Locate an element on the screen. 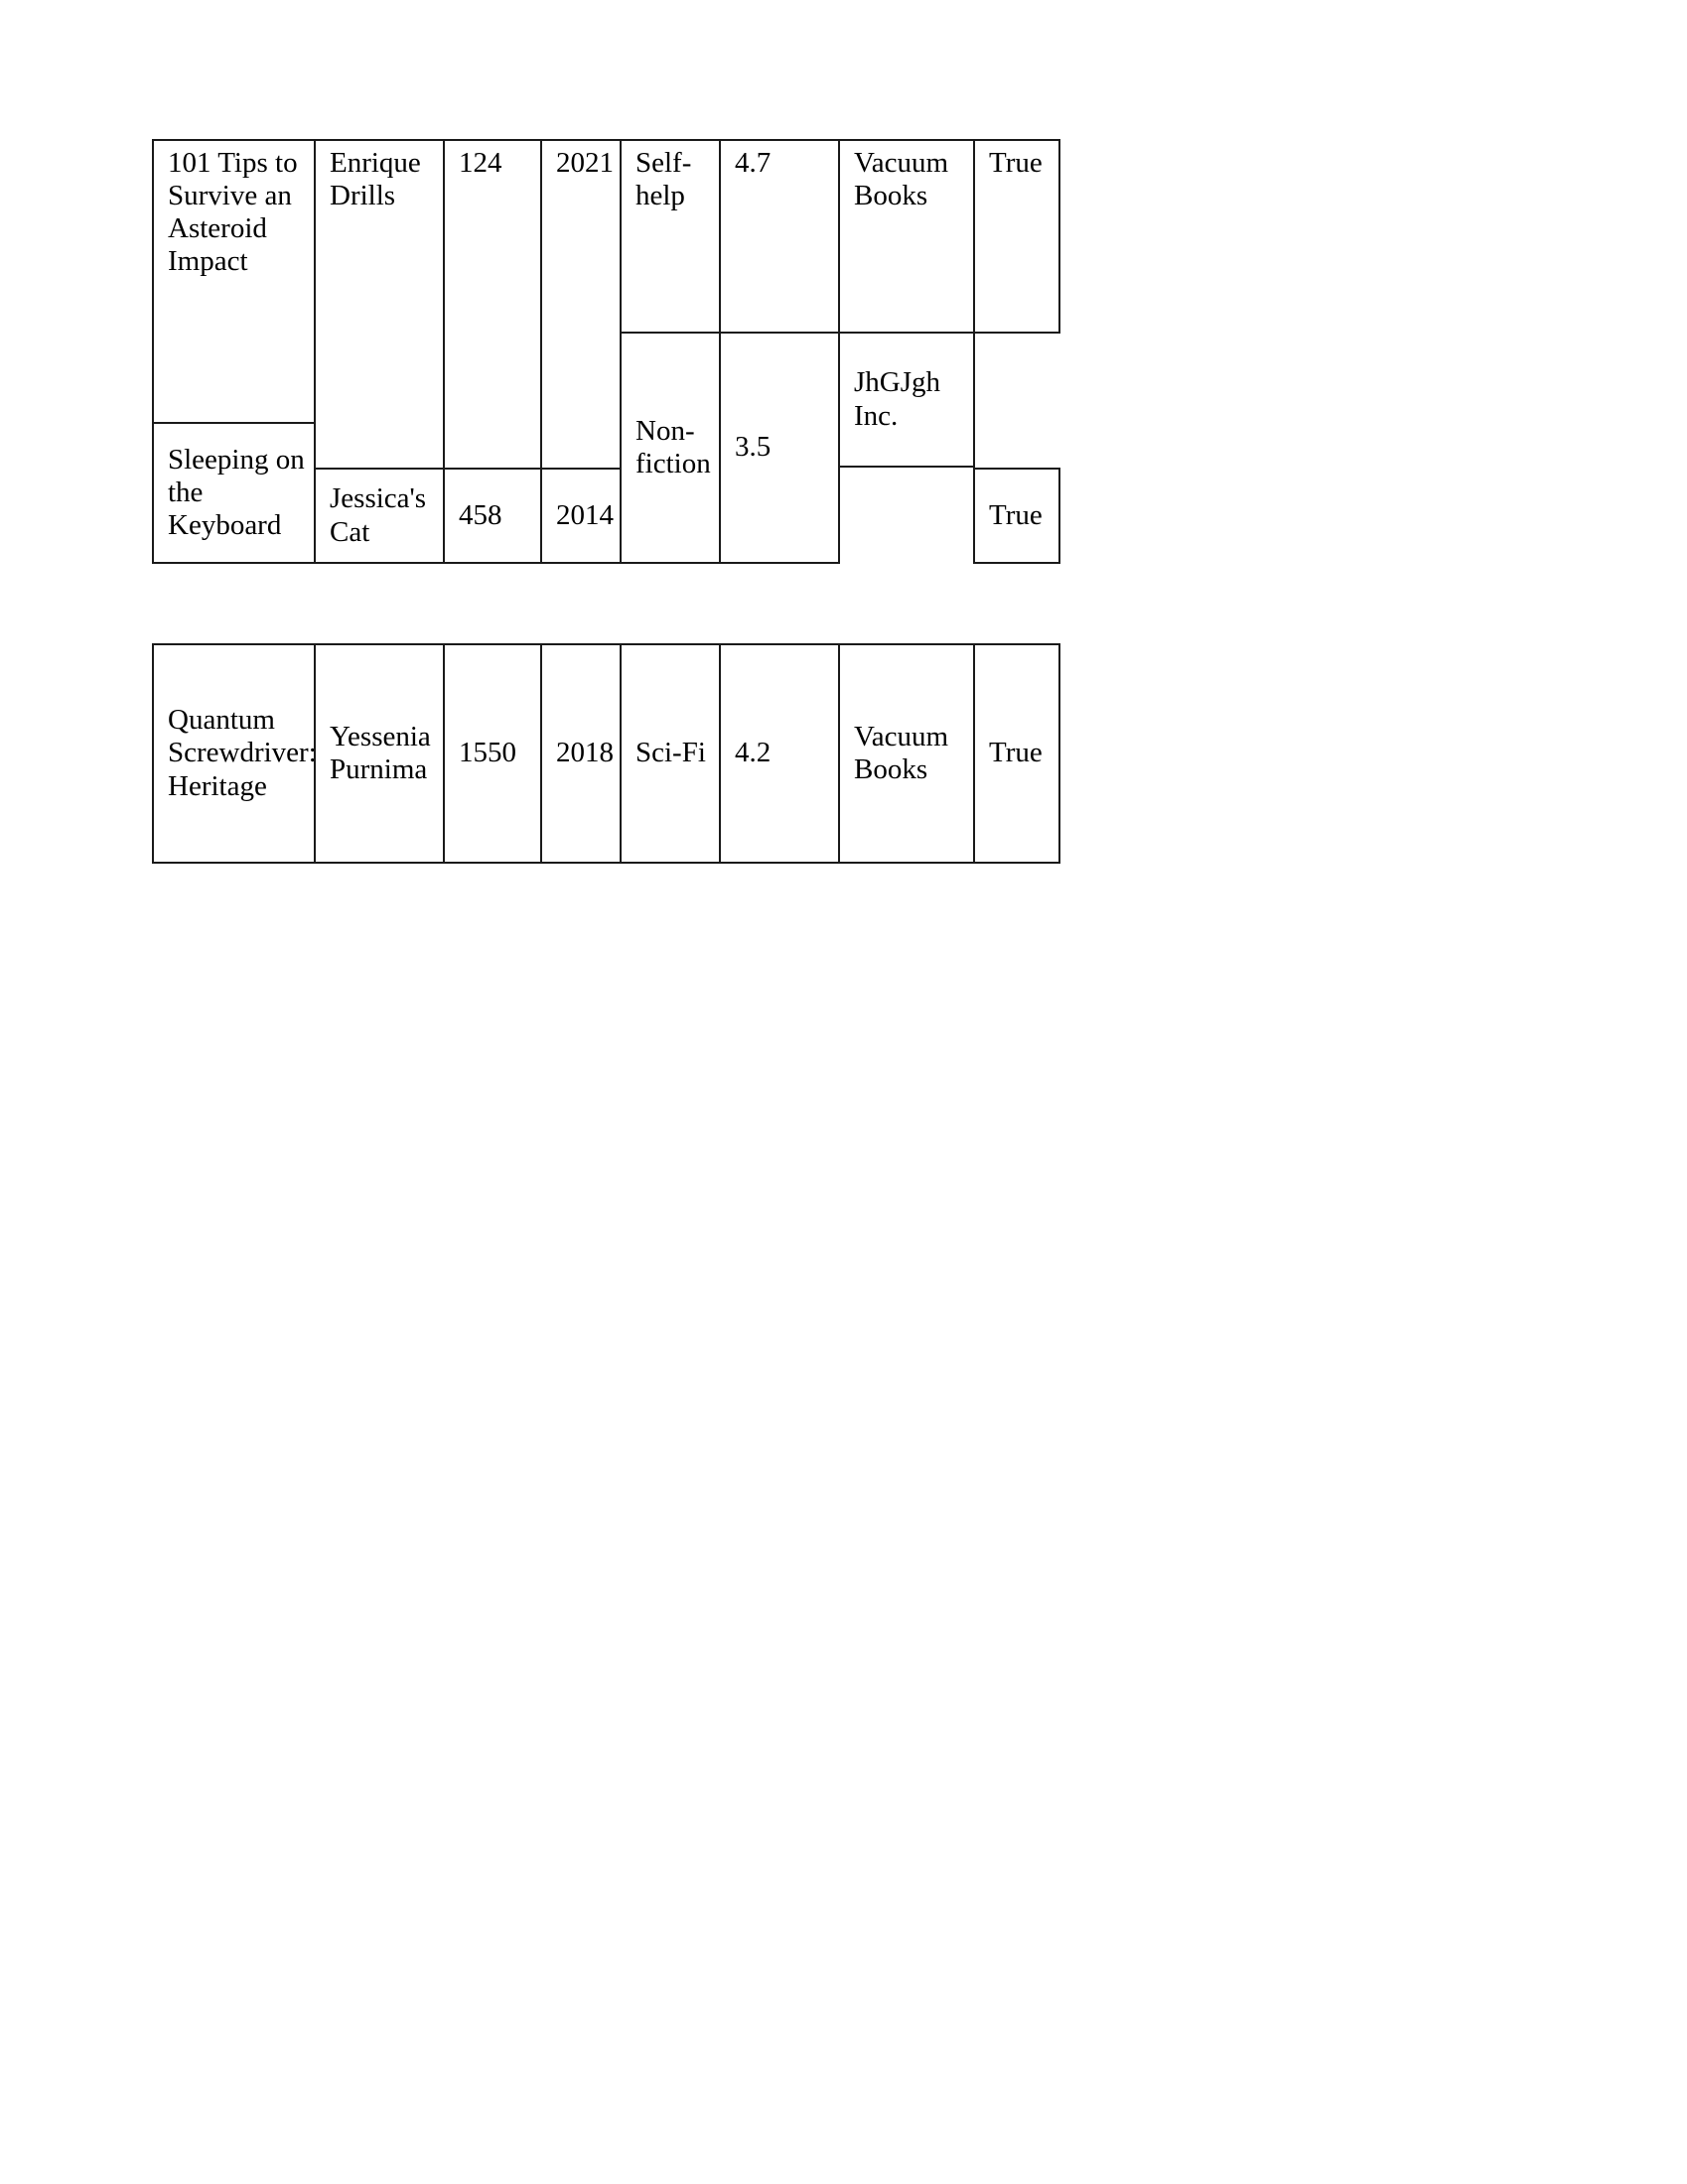 The image size is (1687, 2184). cell-text: Vacuum Books is located at coordinates (901, 752).